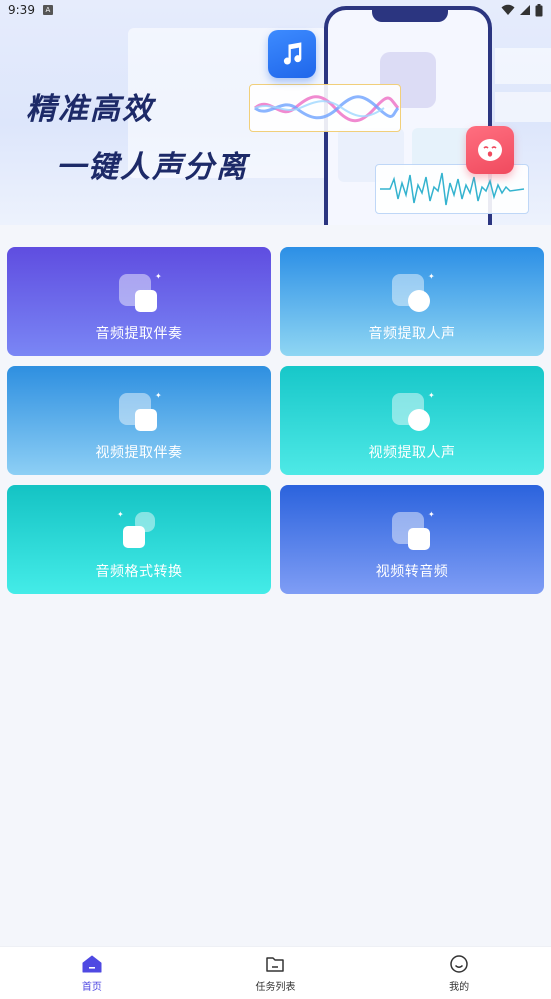  I want to click on smiley-icon, so click(459, 964).